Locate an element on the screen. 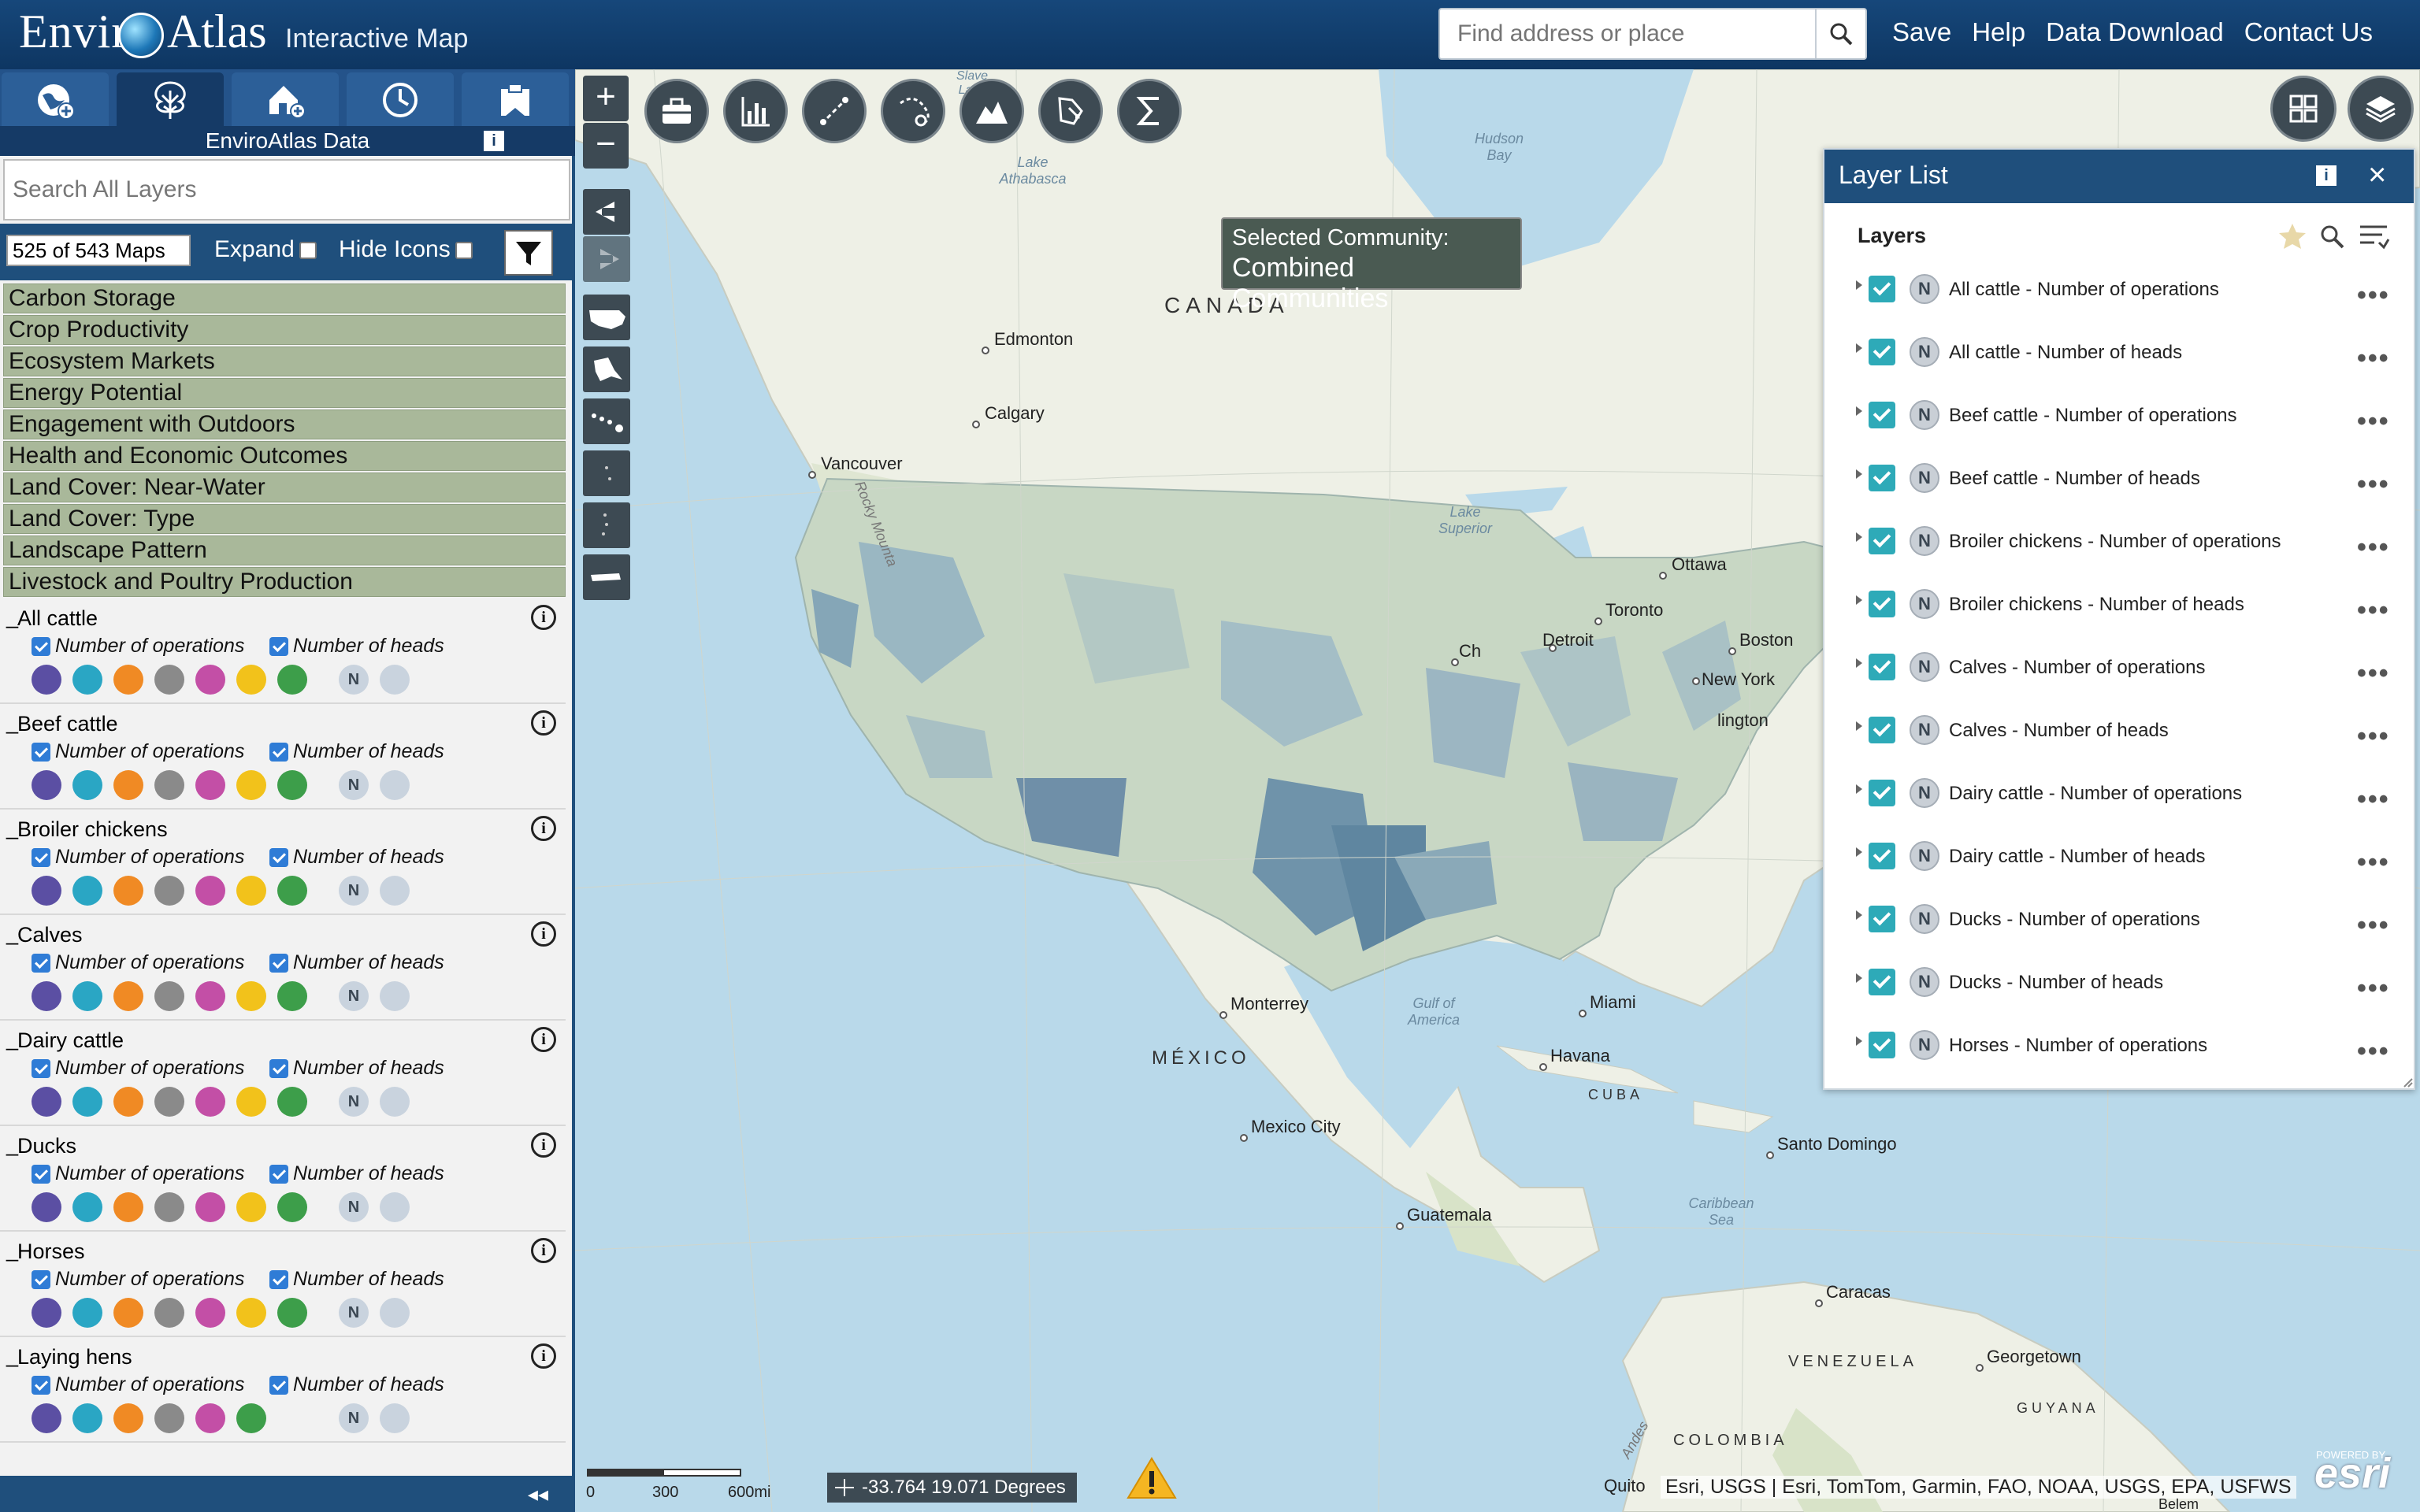 The height and width of the screenshot is (1512, 2420). summarize-tool-button is located at coordinates (1149, 111).